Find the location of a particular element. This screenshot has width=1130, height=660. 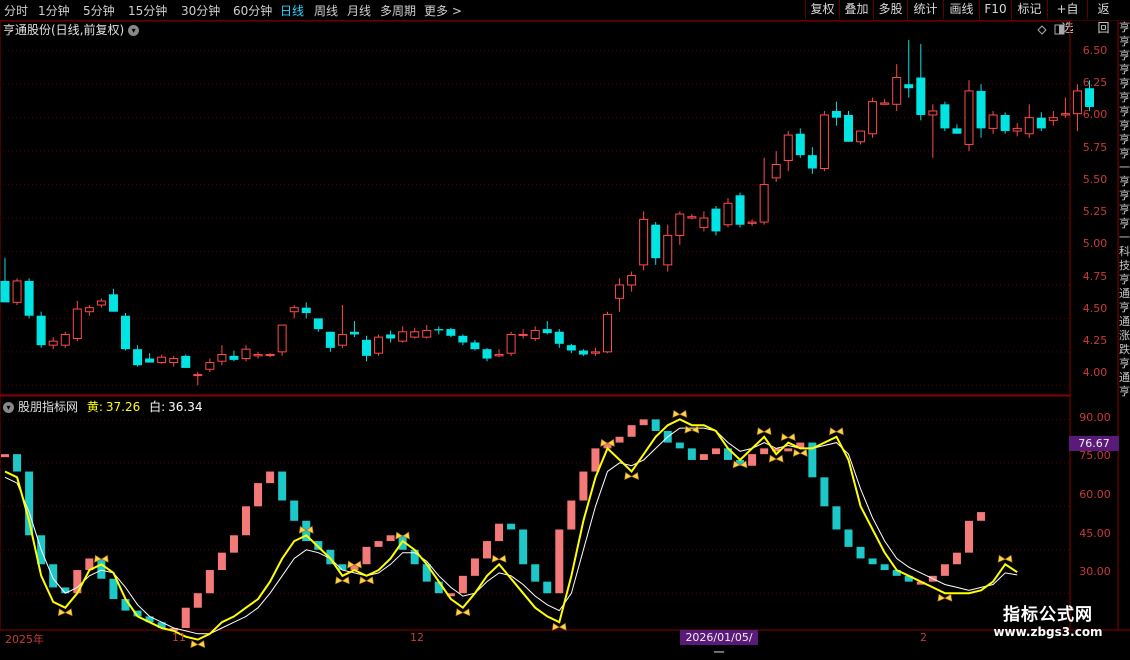

price-tick: 5.00 is located at coordinates (1095, 243).